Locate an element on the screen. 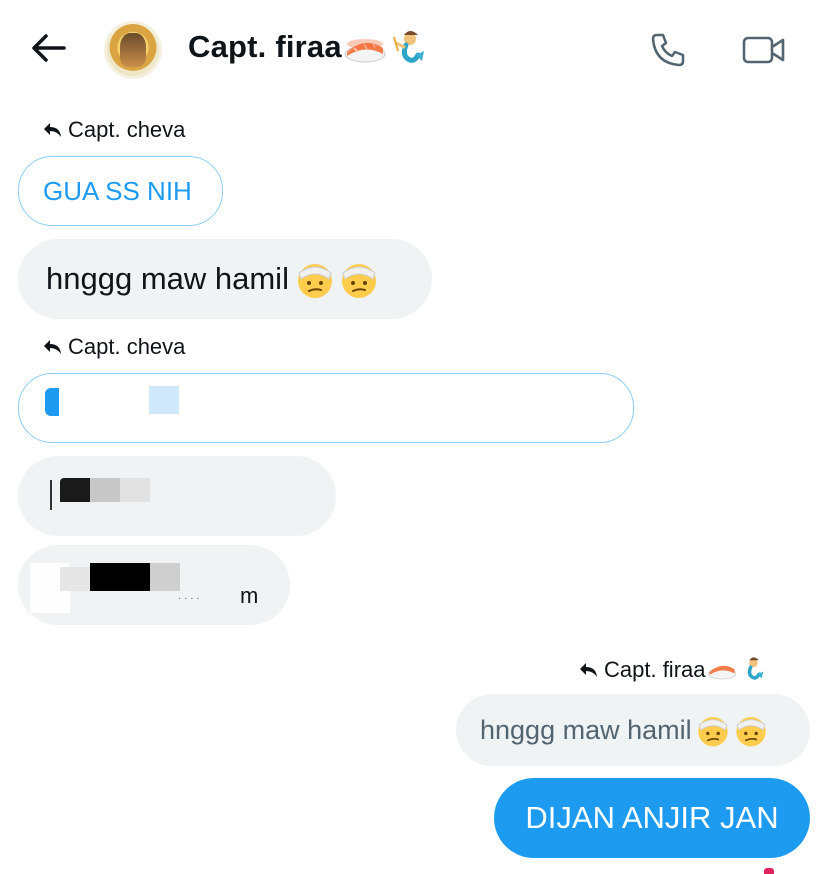 The height and width of the screenshot is (874, 827). back-button is located at coordinates (48, 48).